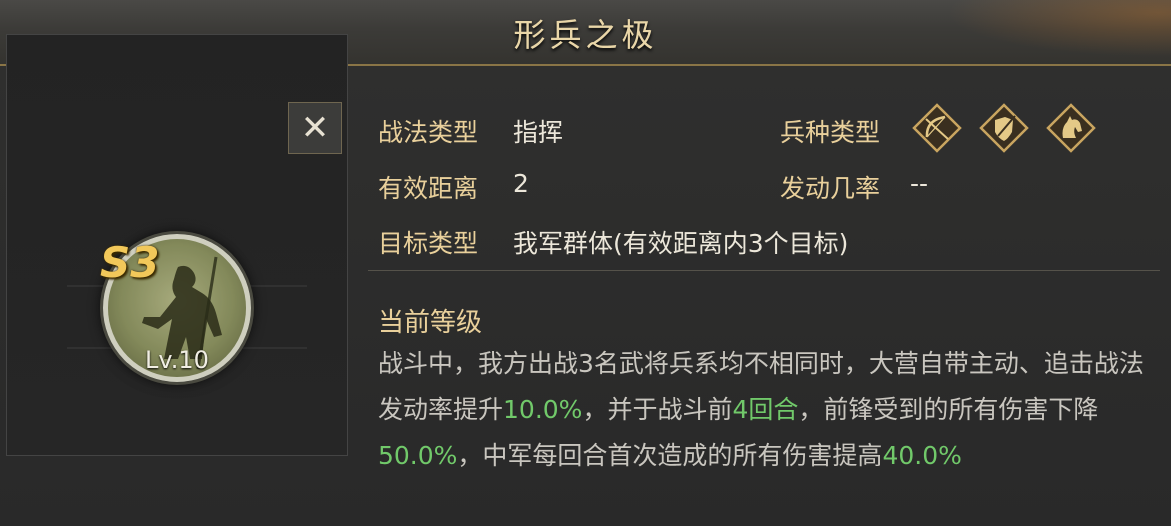 The width and height of the screenshot is (1171, 526). I want to click on desc-highlight: 4回合, so click(765, 409).